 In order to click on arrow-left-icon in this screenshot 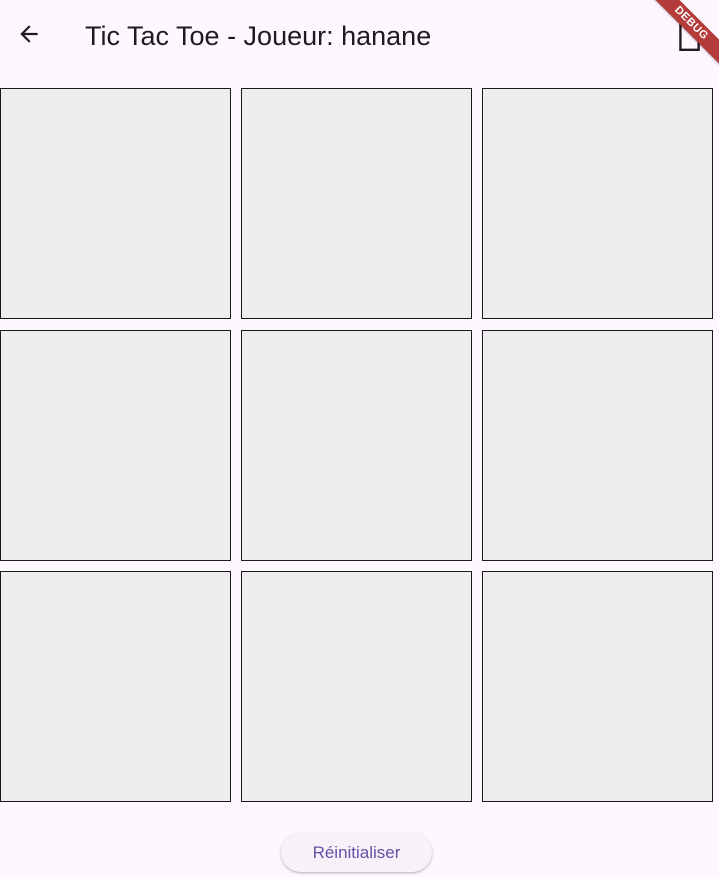, I will do `click(29, 34)`.